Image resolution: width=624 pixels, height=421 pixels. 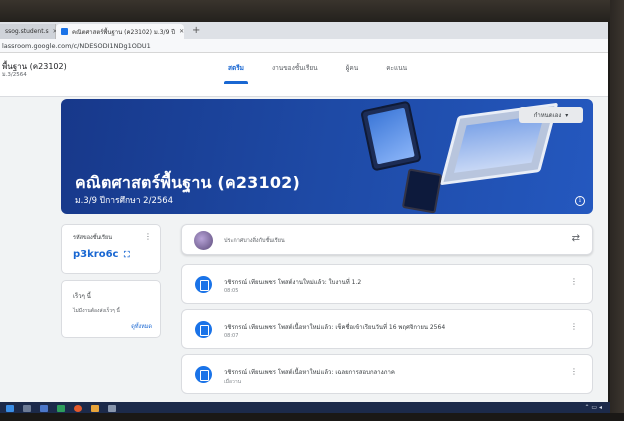 I want to click on class-code-text: p3kro6c, so click(x=96, y=254).